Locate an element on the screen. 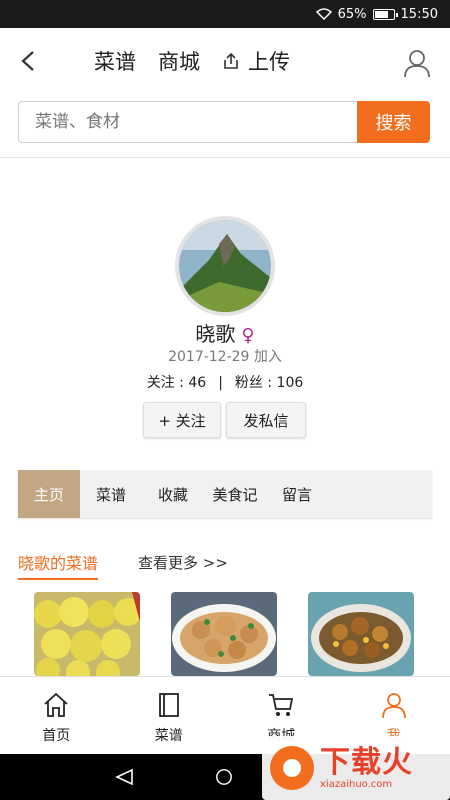 The image size is (450, 800). mountain-image is located at coordinates (225, 266).